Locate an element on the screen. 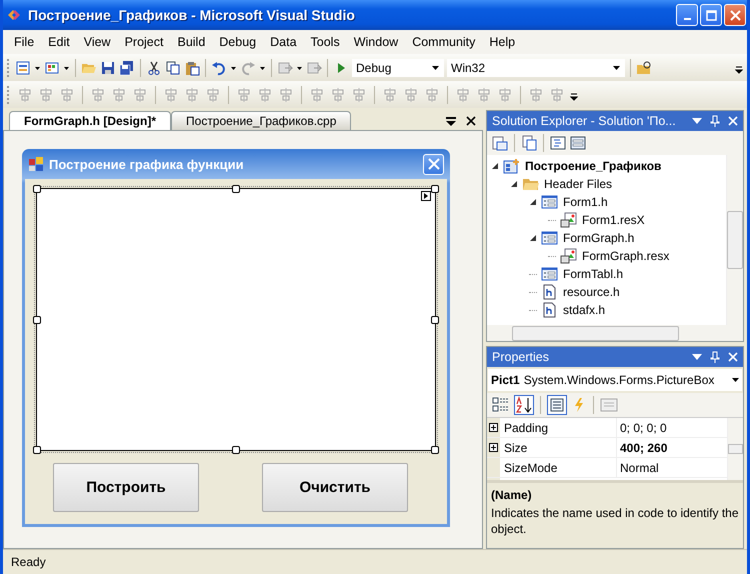  property-value: 400; 260 is located at coordinates (672, 447).